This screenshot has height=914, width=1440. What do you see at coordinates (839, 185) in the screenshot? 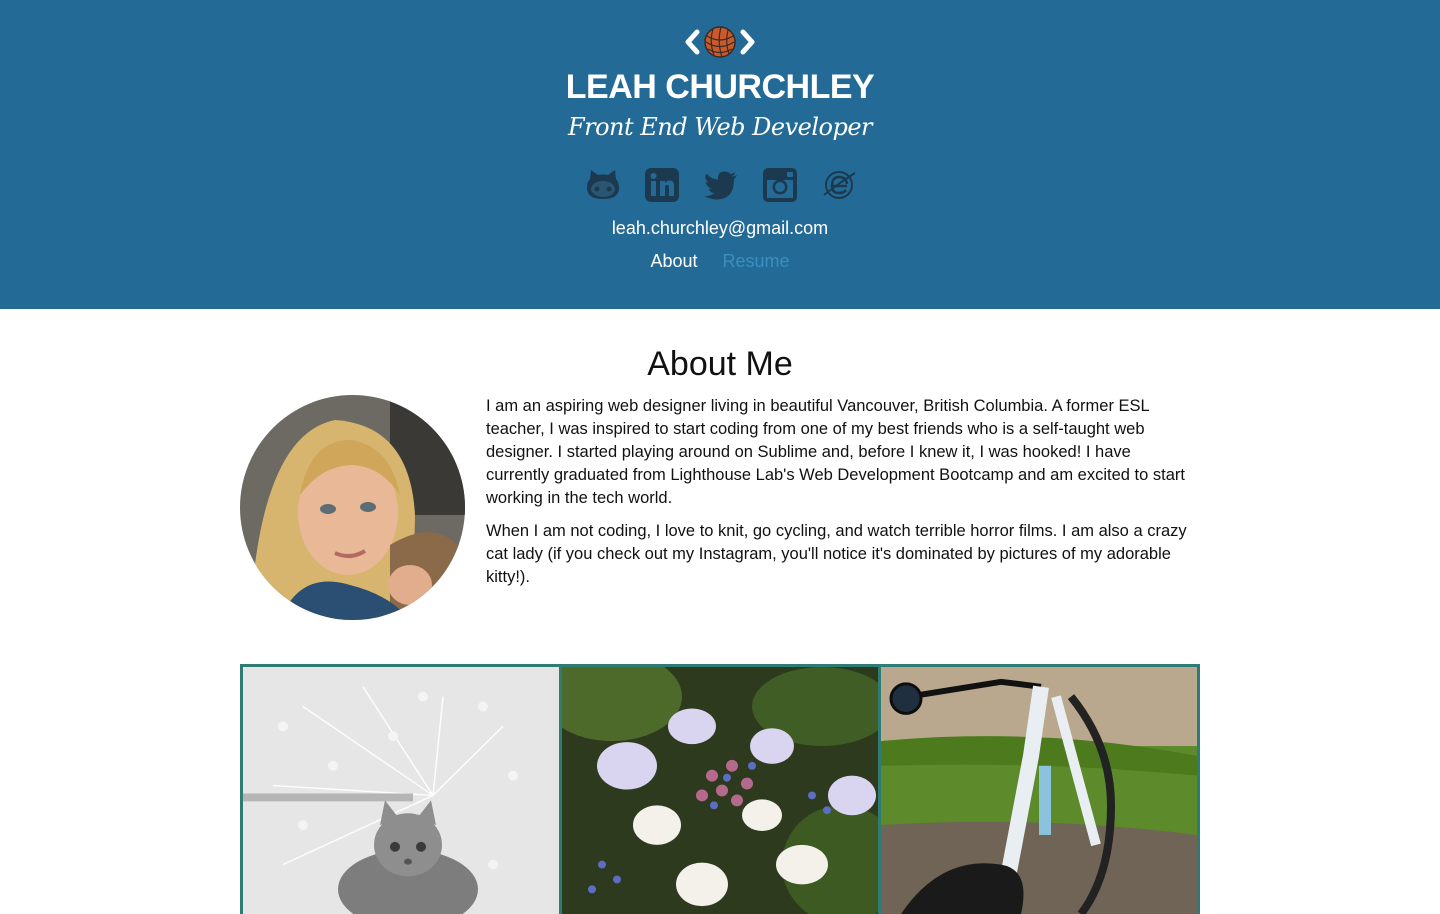
I see `e-globe-icon` at bounding box center [839, 185].